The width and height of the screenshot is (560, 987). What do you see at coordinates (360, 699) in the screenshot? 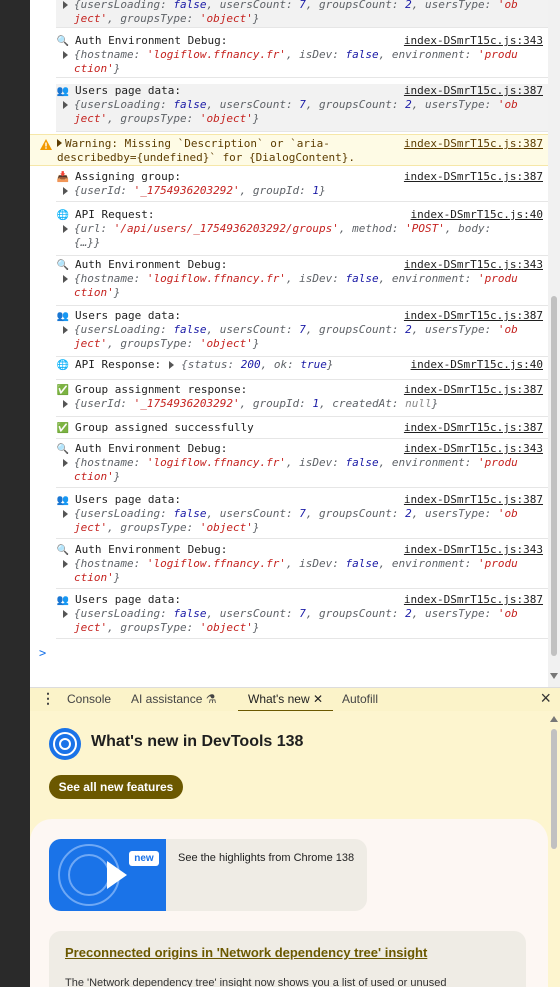
I see `tab-autofill: Autofill` at bounding box center [360, 699].